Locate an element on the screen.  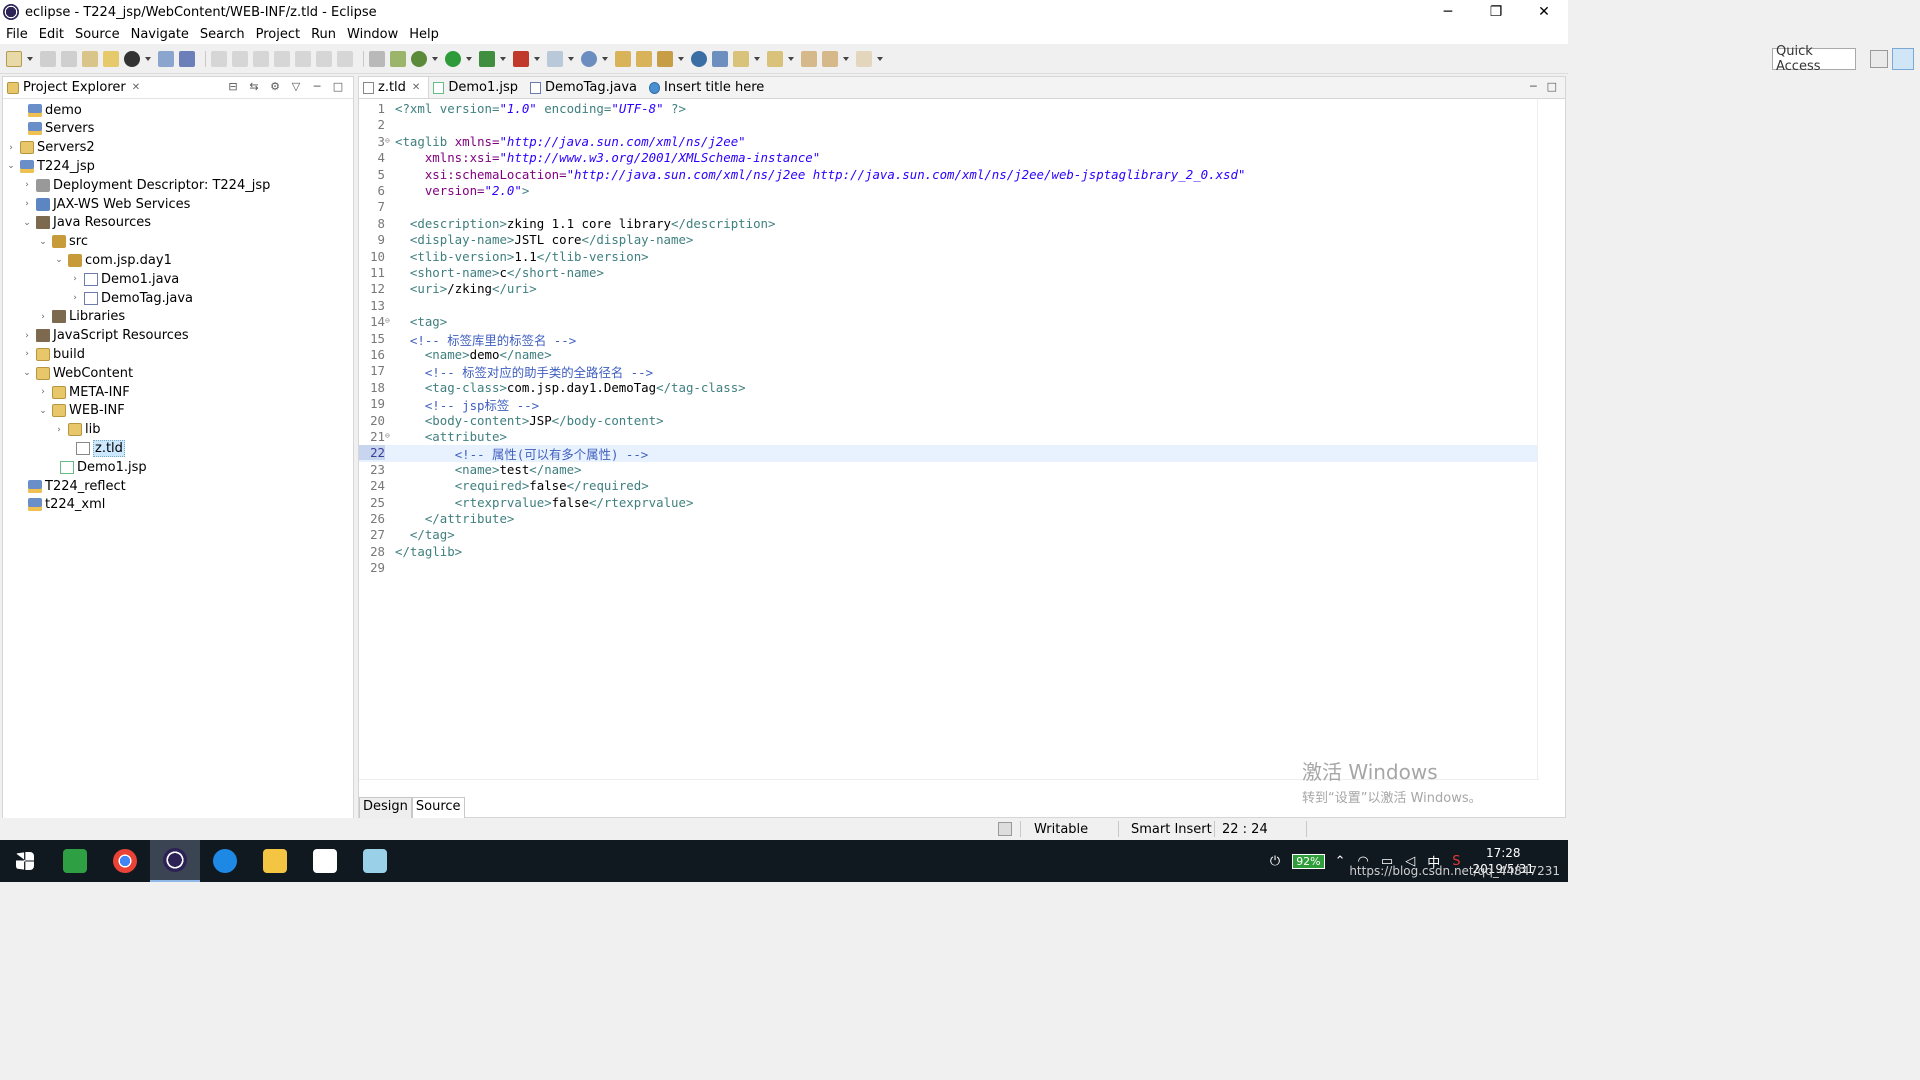
minimize-editor-icon: ─ is located at coordinates (1533, 86).